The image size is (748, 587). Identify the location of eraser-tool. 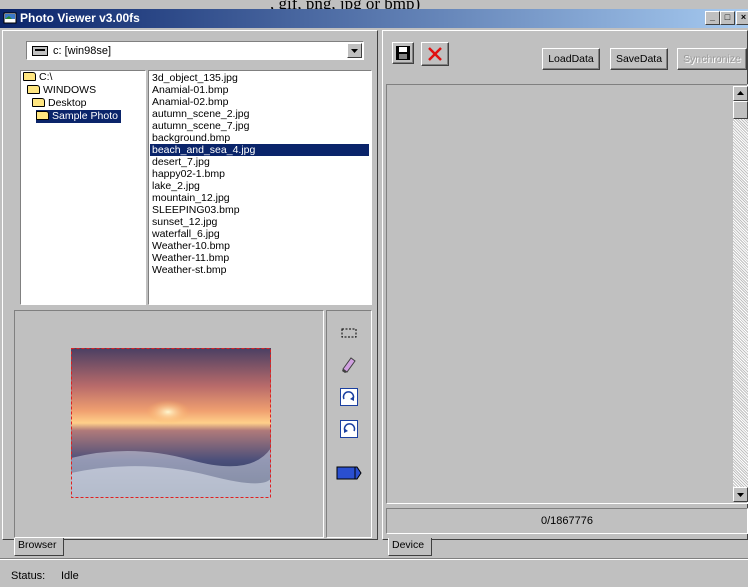
(349, 364).